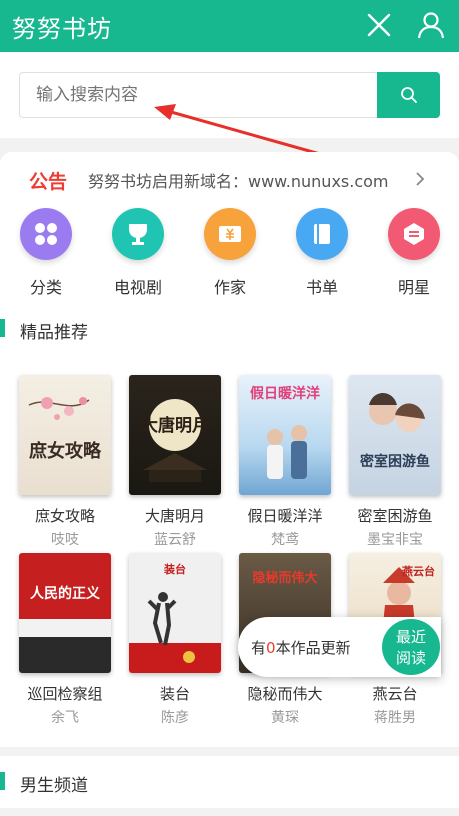 This screenshot has height=816, width=459. I want to click on category-item-booklist: 书单, so click(322, 253).